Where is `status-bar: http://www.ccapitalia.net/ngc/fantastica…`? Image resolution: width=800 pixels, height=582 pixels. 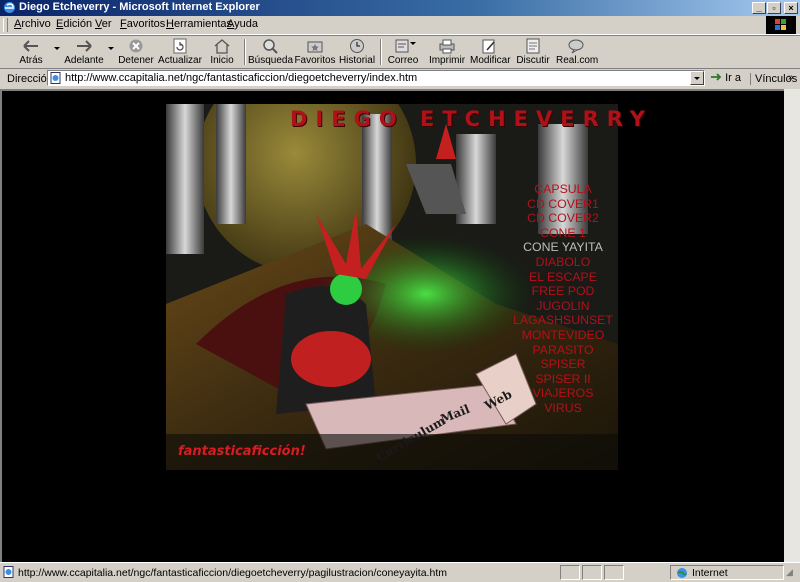 status-bar: http://www.ccapitalia.net/ngc/fantastica… is located at coordinates (400, 572).